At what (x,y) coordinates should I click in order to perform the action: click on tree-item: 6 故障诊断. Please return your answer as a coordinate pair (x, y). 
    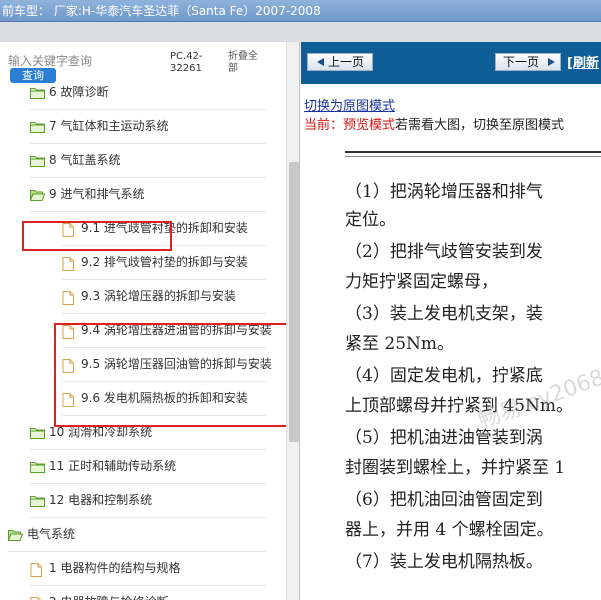
    Looking at the image, I should click on (143, 98).